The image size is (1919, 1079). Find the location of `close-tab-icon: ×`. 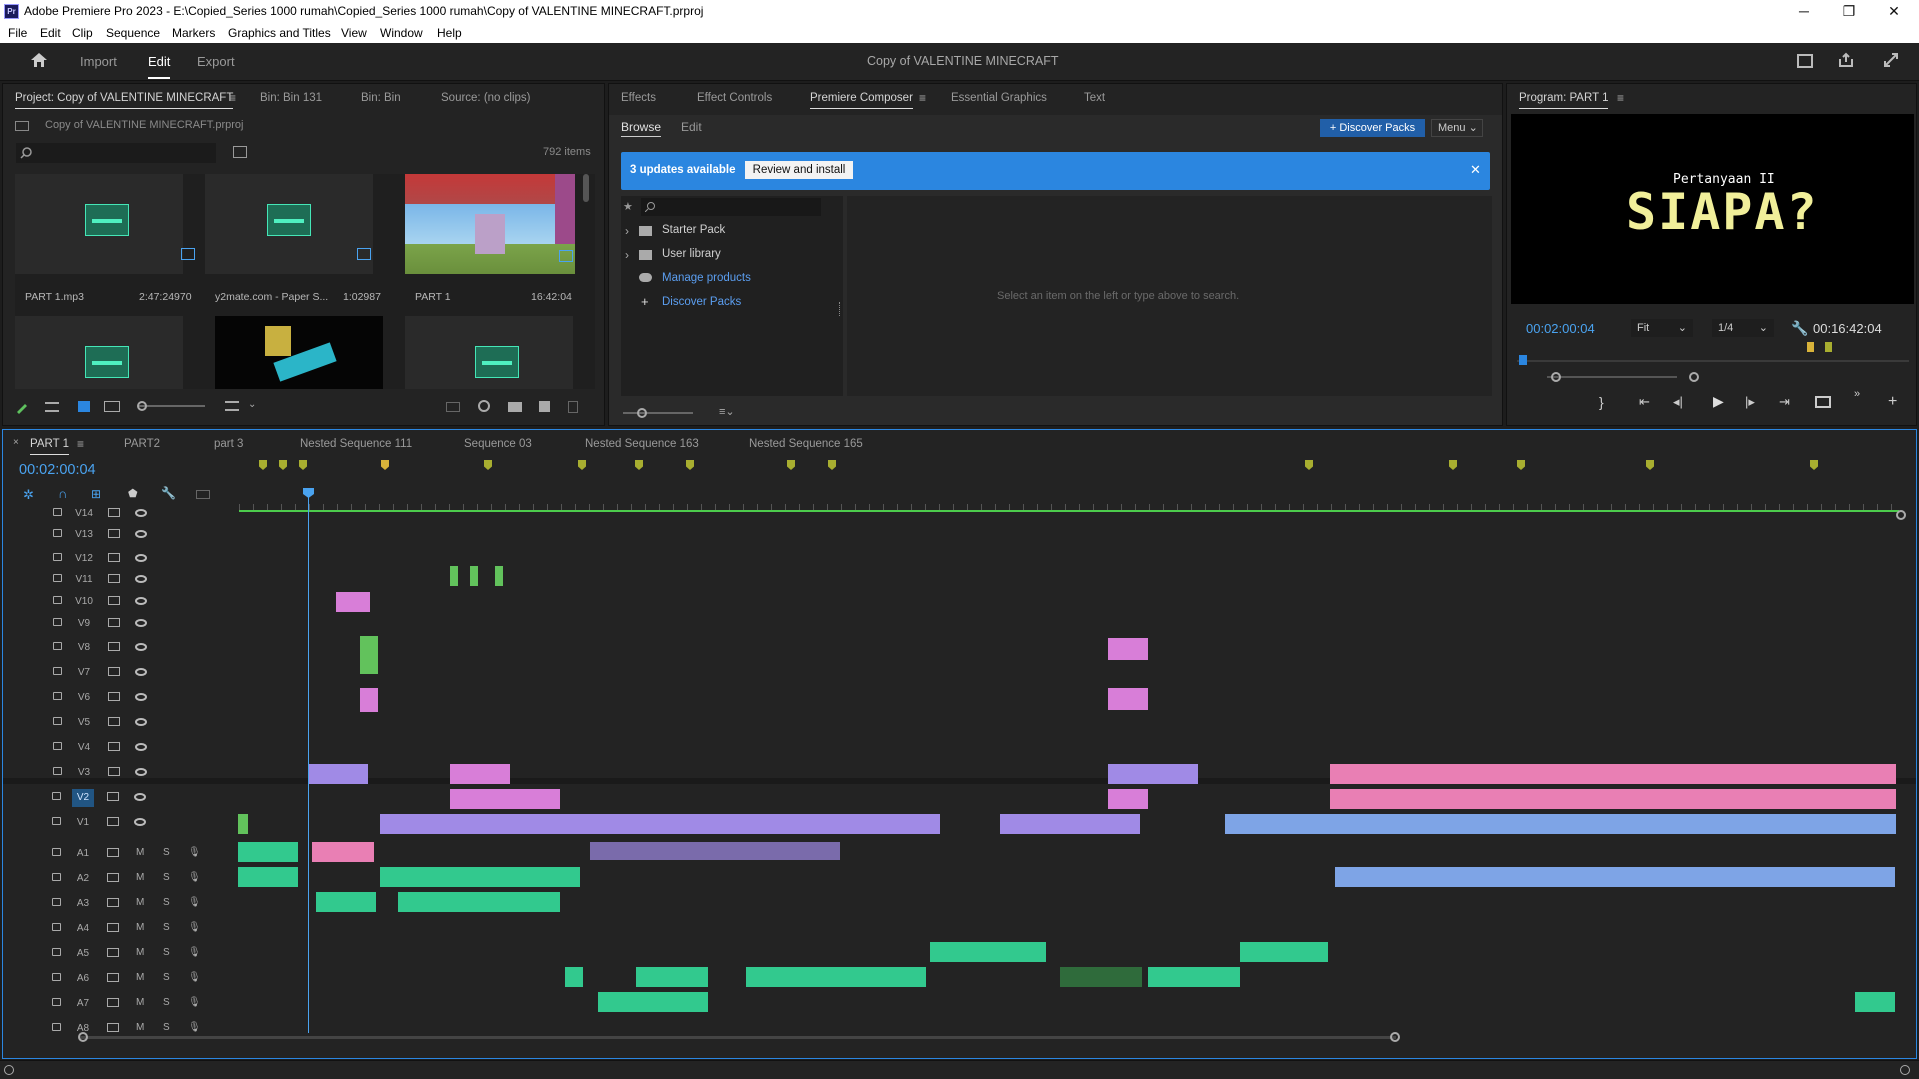

close-tab-icon: × is located at coordinates (16, 442).